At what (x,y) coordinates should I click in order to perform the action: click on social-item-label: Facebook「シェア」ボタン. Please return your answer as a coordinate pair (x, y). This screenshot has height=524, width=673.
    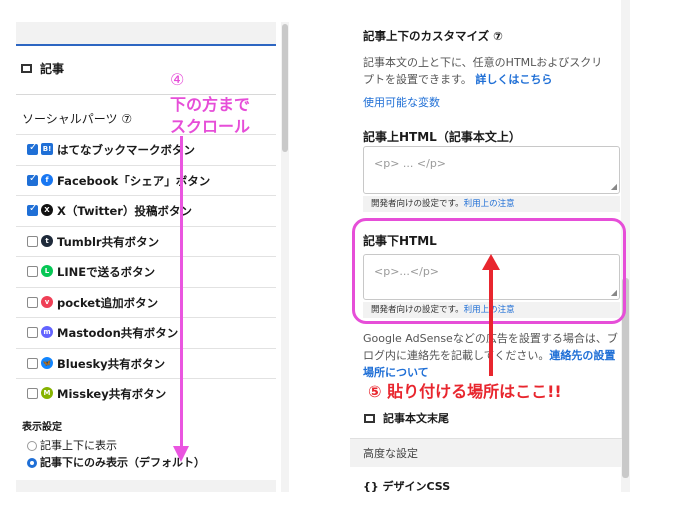
    Looking at the image, I should click on (133, 181).